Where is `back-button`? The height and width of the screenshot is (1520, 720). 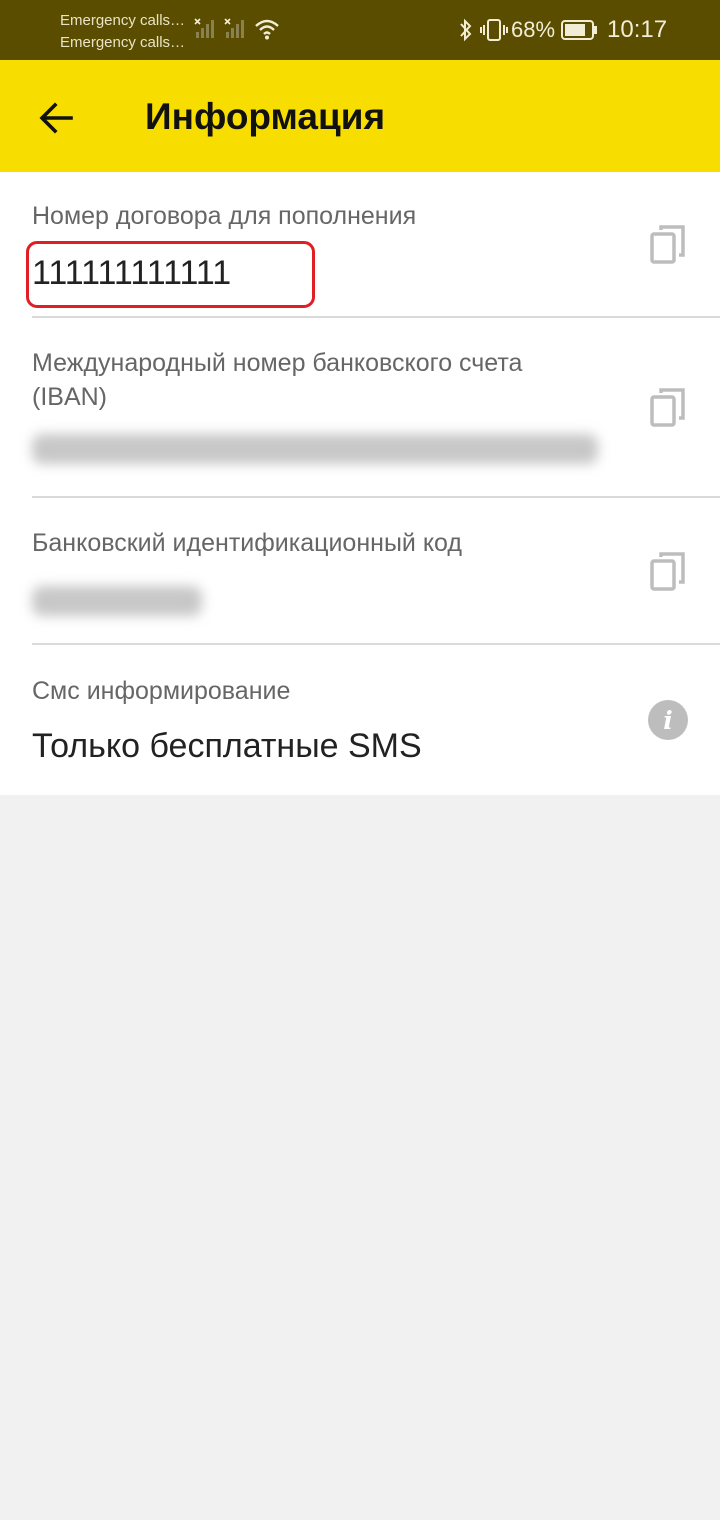
back-button is located at coordinates (56, 118).